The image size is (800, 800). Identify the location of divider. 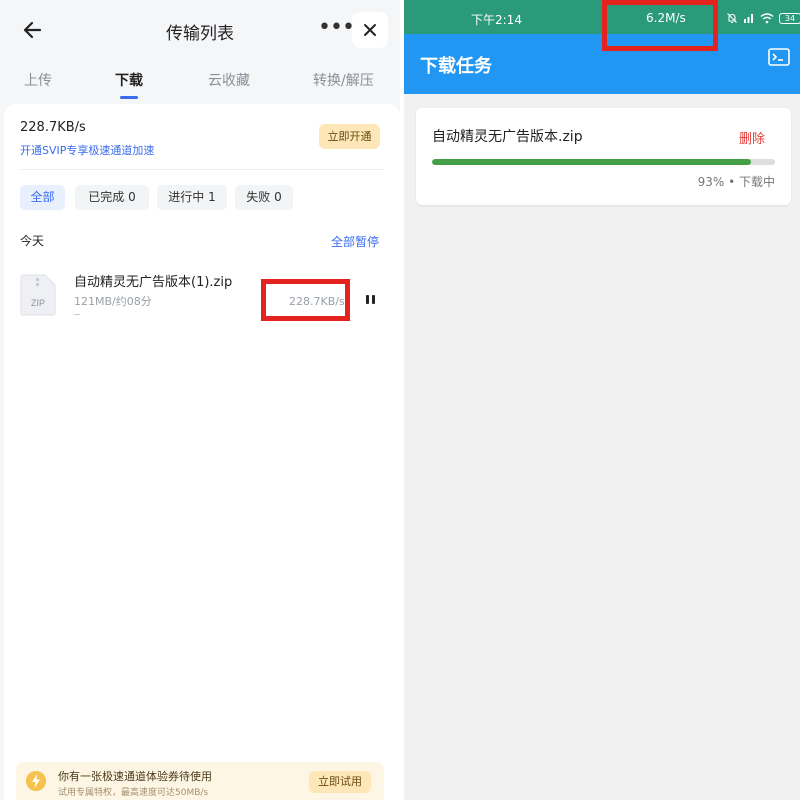
(202, 169).